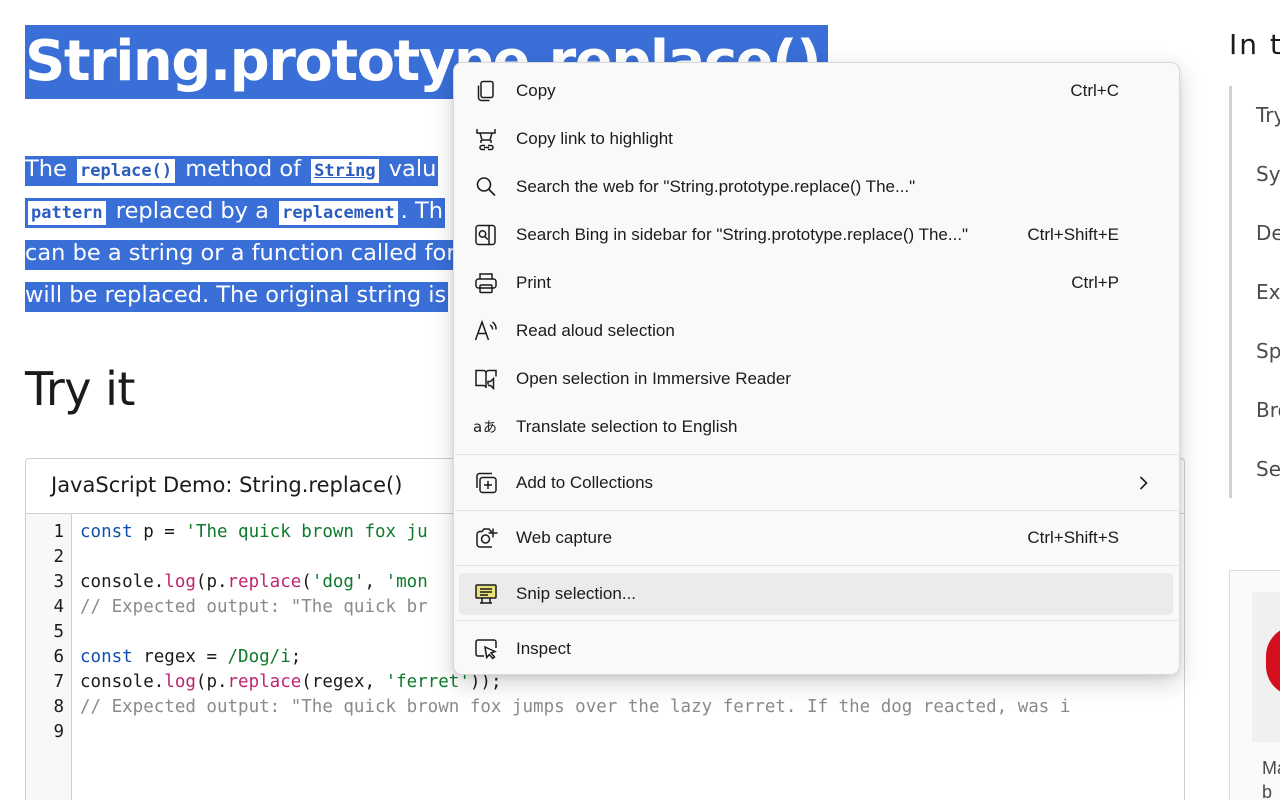 The image size is (1280, 800). What do you see at coordinates (486, 331) in the screenshot?
I see `read-aloud-icon` at bounding box center [486, 331].